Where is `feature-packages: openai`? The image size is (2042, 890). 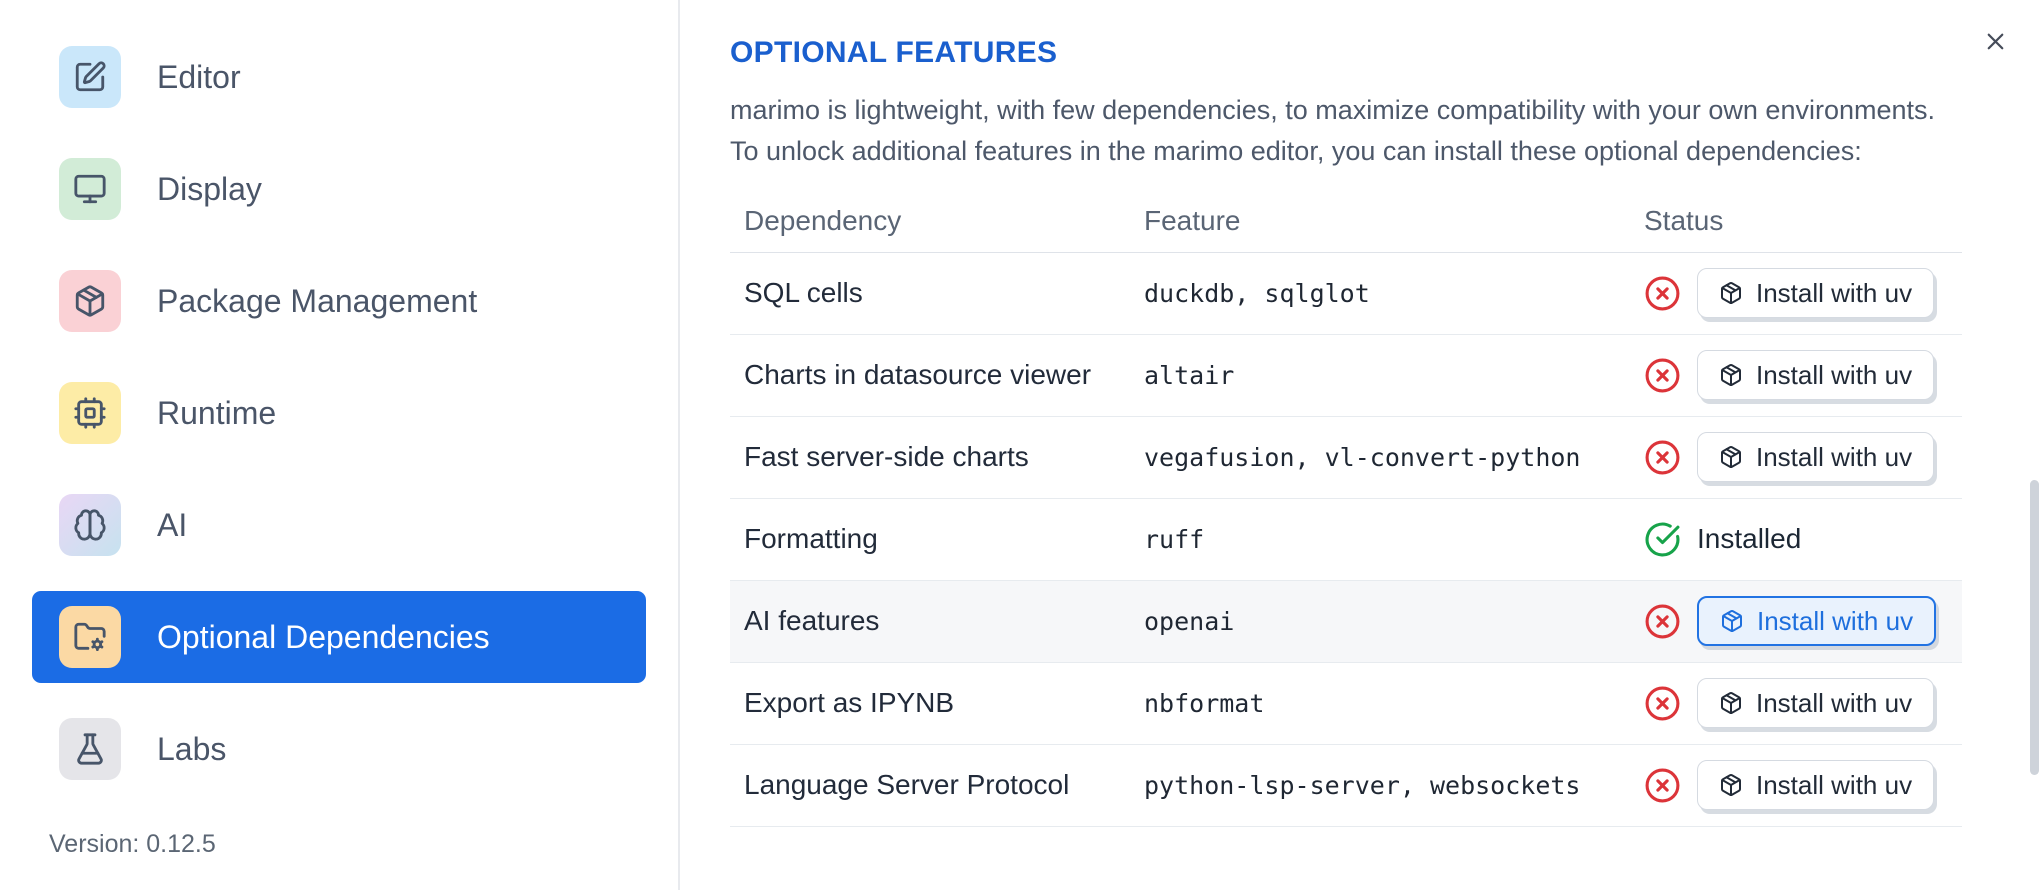
feature-packages: openai is located at coordinates (1380, 621).